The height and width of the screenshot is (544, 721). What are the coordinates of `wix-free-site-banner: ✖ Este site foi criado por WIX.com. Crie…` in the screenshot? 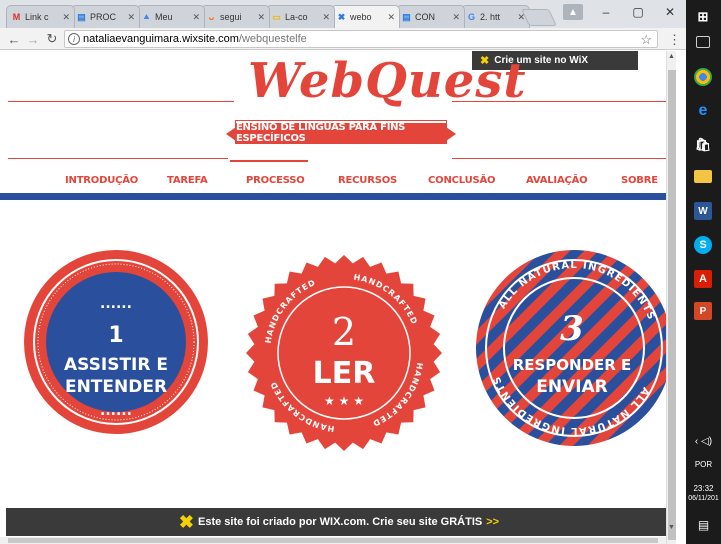 It's located at (339, 522).